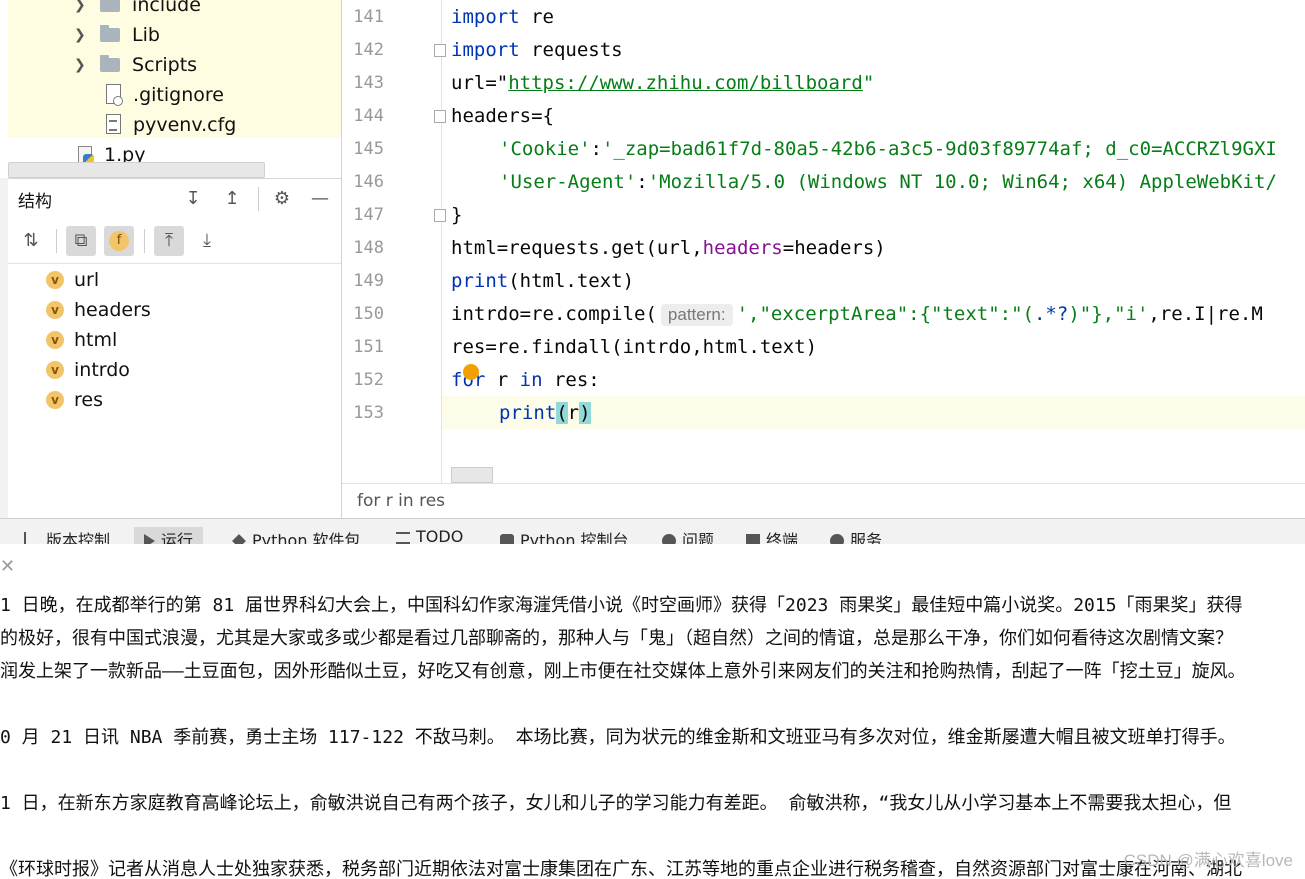 Image resolution: width=1305 pixels, height=879 pixels. Describe the element at coordinates (472, 475) in the screenshot. I see `editor-horizontal-scrollbar` at that location.